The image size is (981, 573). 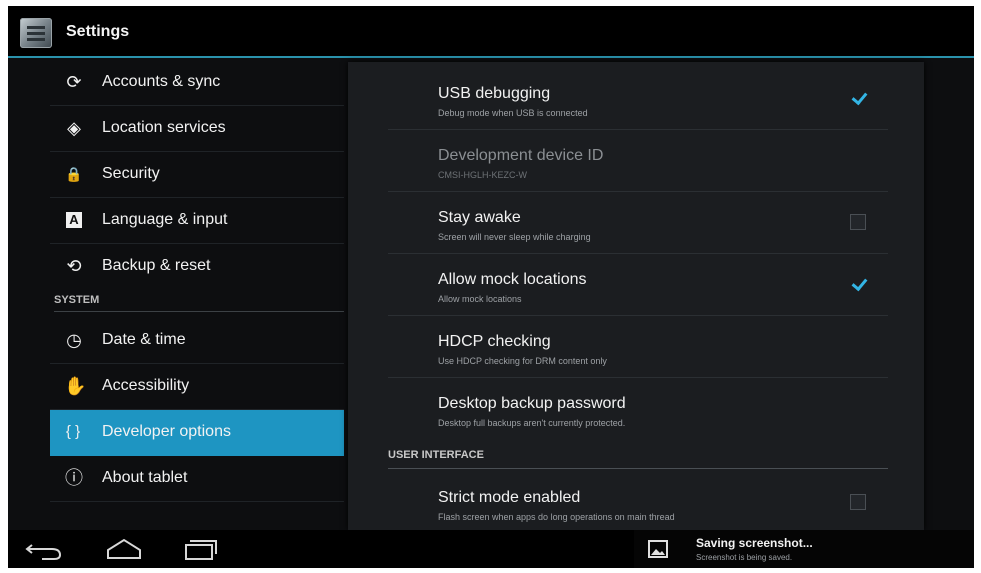 I want to click on pref-title: Allow mock locations, so click(x=512, y=279).